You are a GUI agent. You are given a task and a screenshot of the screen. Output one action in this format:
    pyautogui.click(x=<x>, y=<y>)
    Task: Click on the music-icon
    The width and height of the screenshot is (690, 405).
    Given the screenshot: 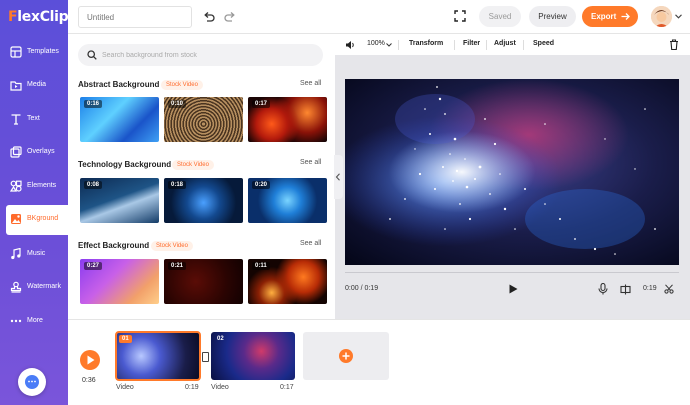 What is the action you would take?
    pyautogui.click(x=16, y=254)
    